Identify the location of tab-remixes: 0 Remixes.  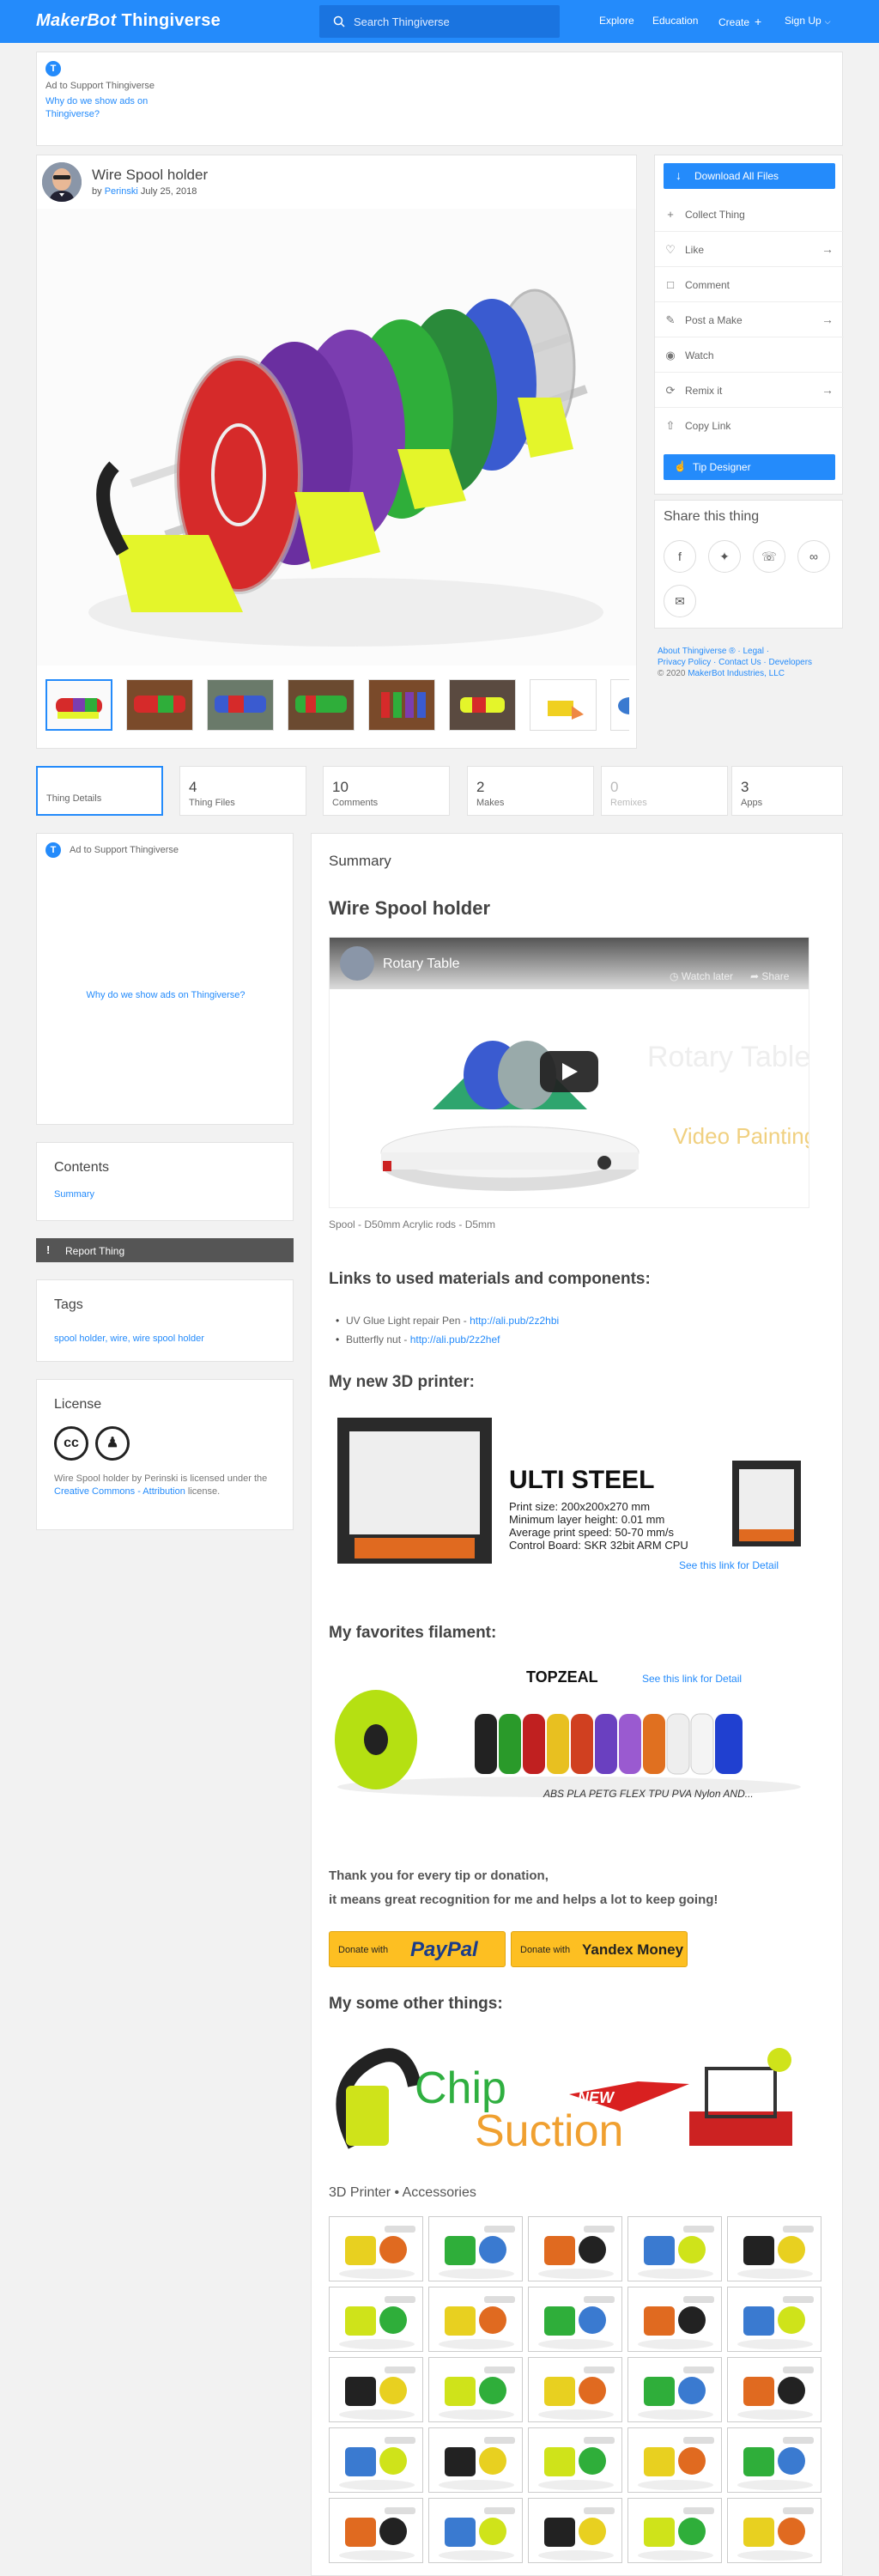
(664, 791).